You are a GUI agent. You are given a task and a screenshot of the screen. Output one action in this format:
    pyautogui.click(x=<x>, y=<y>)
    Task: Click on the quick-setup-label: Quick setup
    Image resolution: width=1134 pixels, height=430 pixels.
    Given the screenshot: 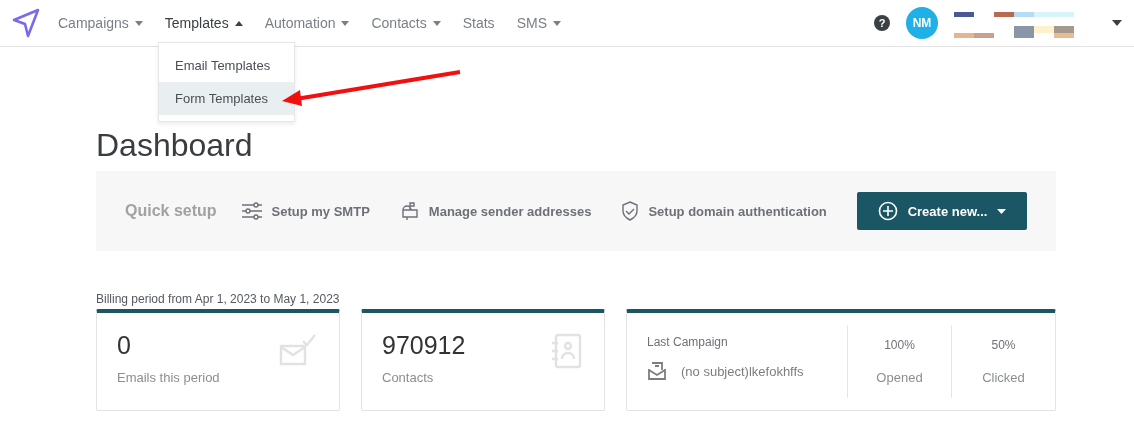 What is the action you would take?
    pyautogui.click(x=171, y=211)
    